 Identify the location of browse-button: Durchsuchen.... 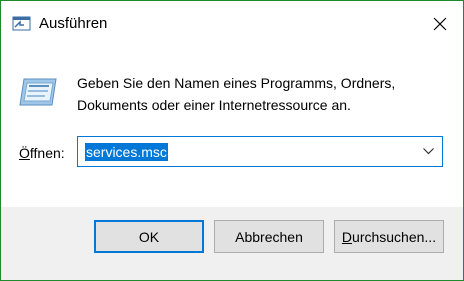
(389, 236).